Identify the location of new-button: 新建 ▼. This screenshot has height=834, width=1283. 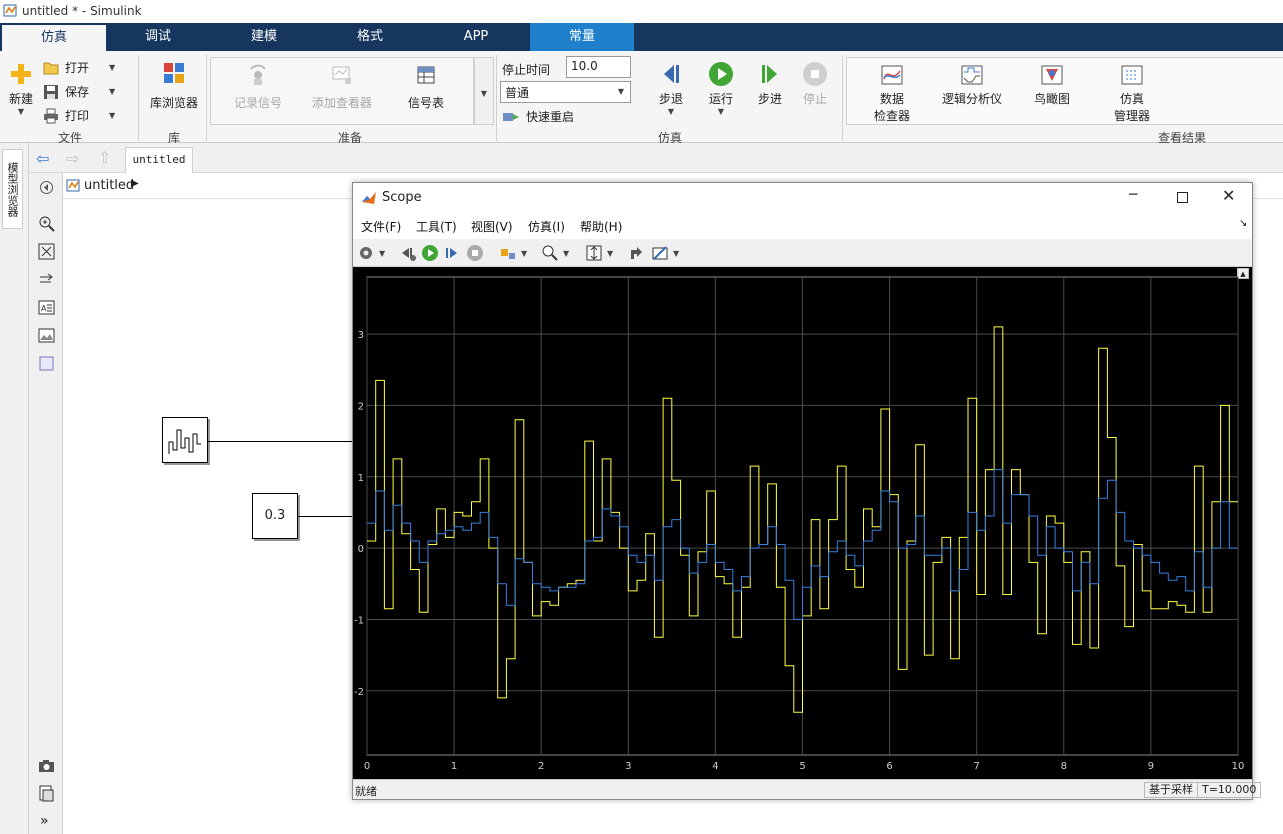
(21, 88).